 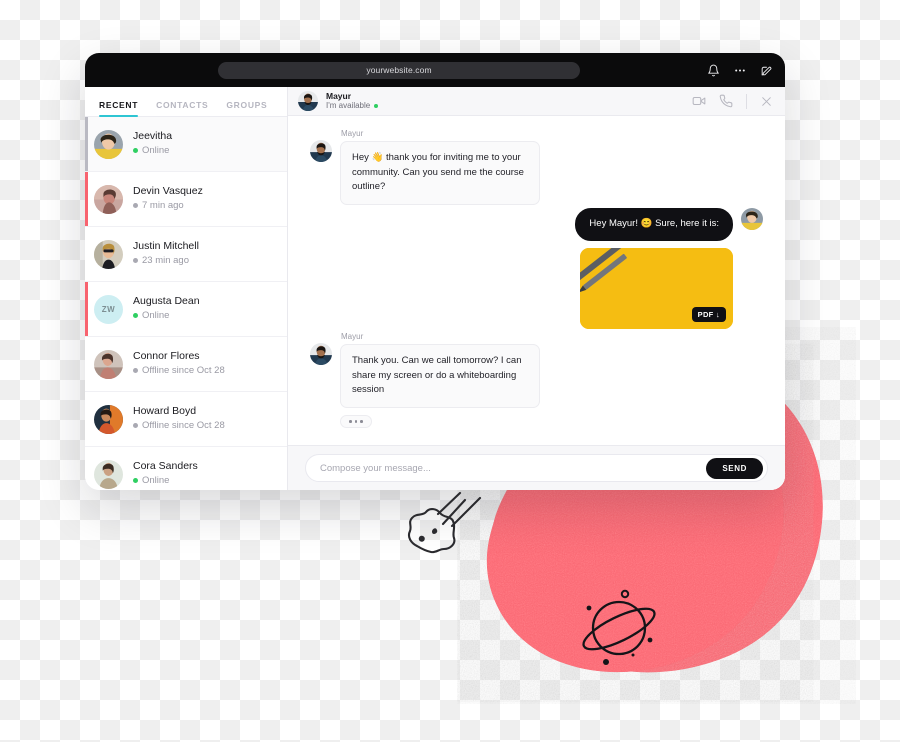 What do you see at coordinates (654, 224) in the screenshot?
I see `message-bubble: Hey Mayur! 😊 Sure, here it is:` at bounding box center [654, 224].